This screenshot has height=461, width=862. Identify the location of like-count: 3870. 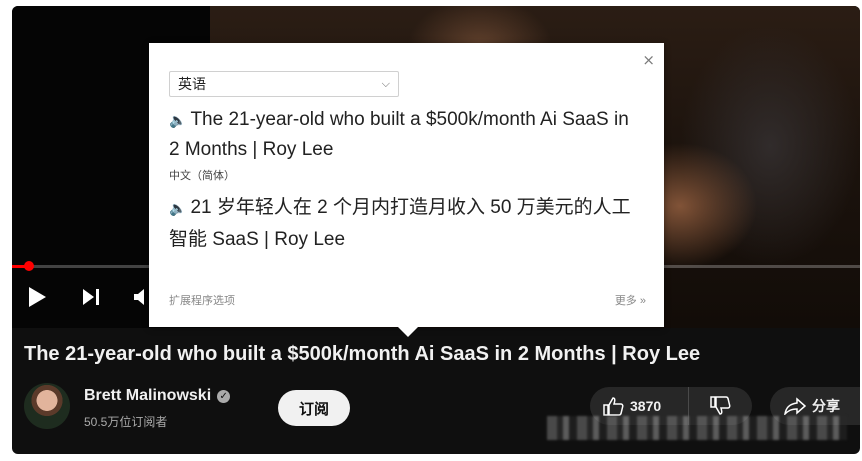
(646, 406).